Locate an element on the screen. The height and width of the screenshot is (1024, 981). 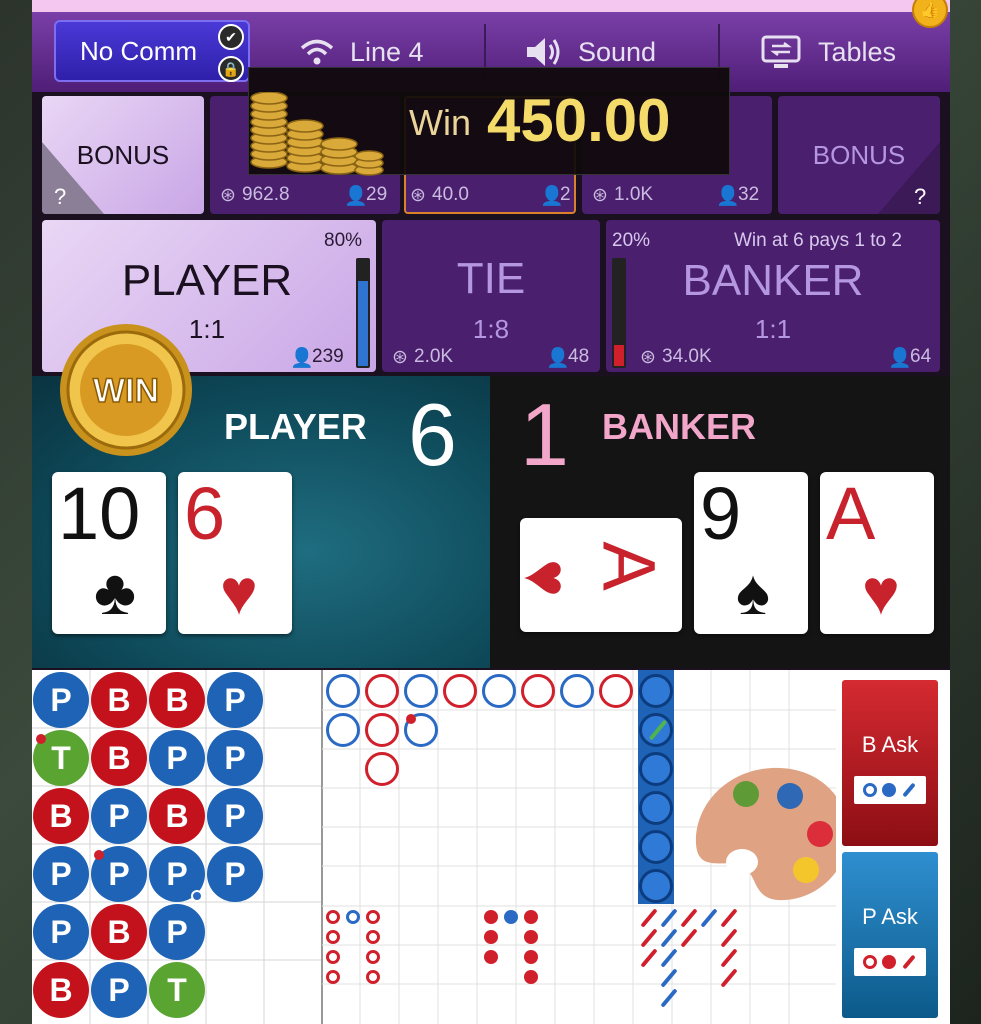
tables-label: Tables is located at coordinates (857, 51).